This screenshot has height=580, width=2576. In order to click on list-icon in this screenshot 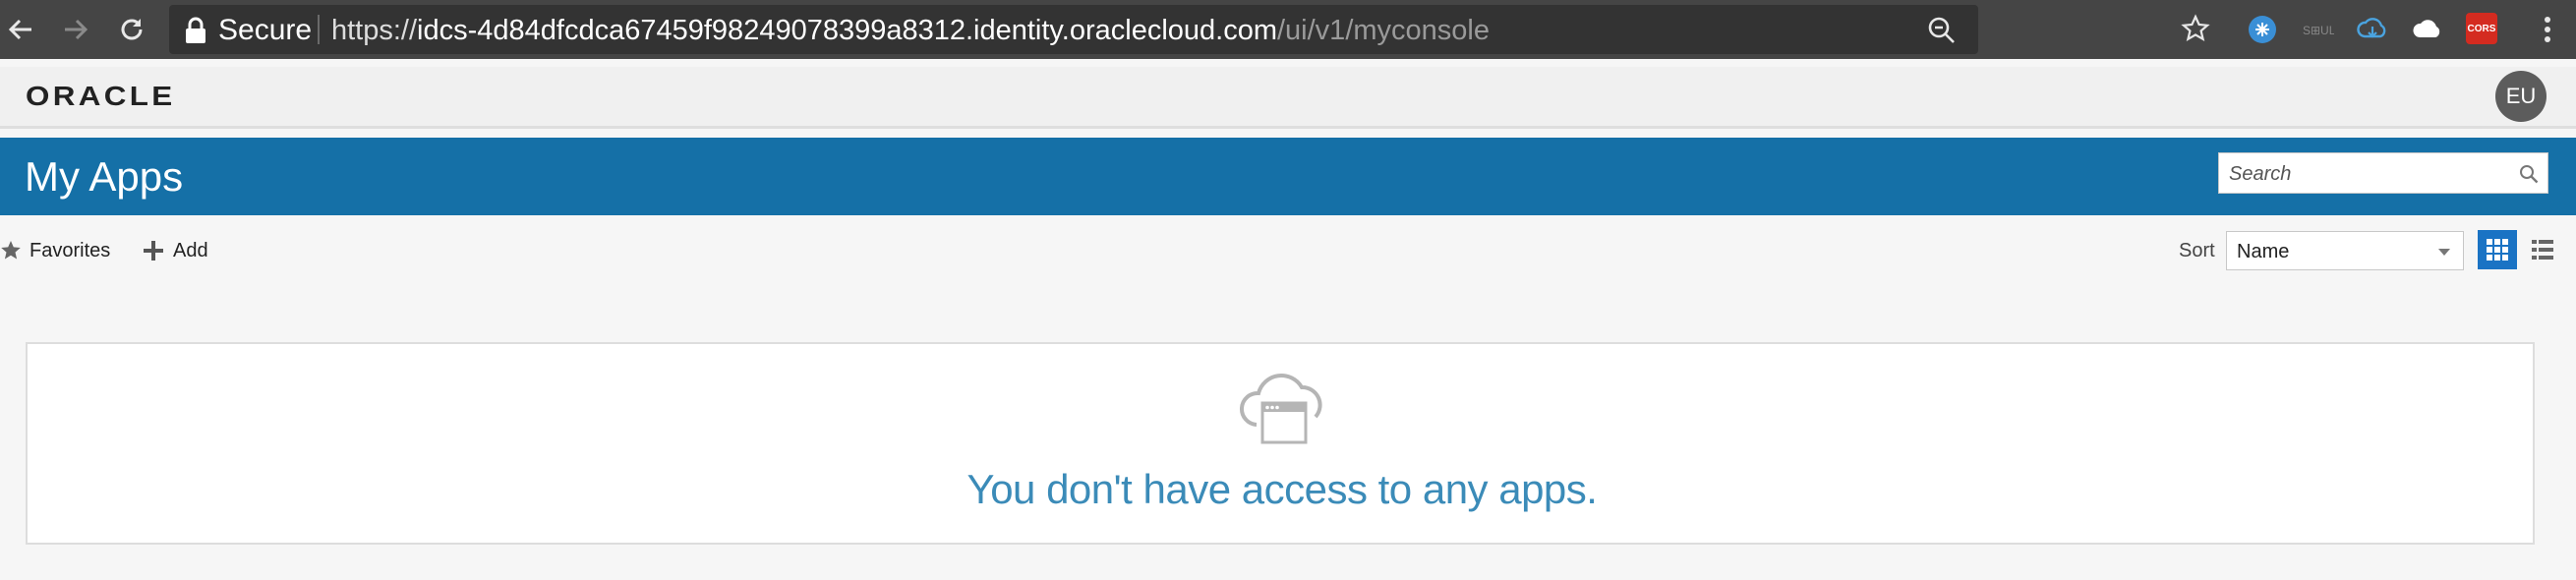, I will do `click(2542, 250)`.